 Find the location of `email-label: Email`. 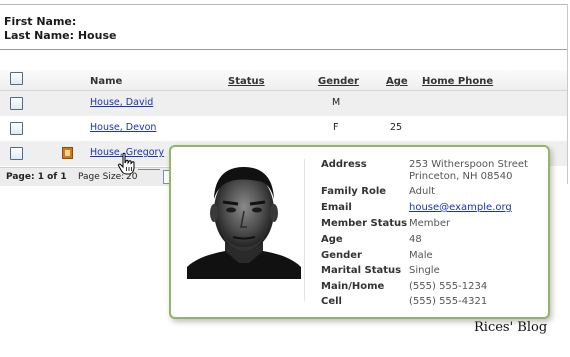

email-label: Email is located at coordinates (336, 207).